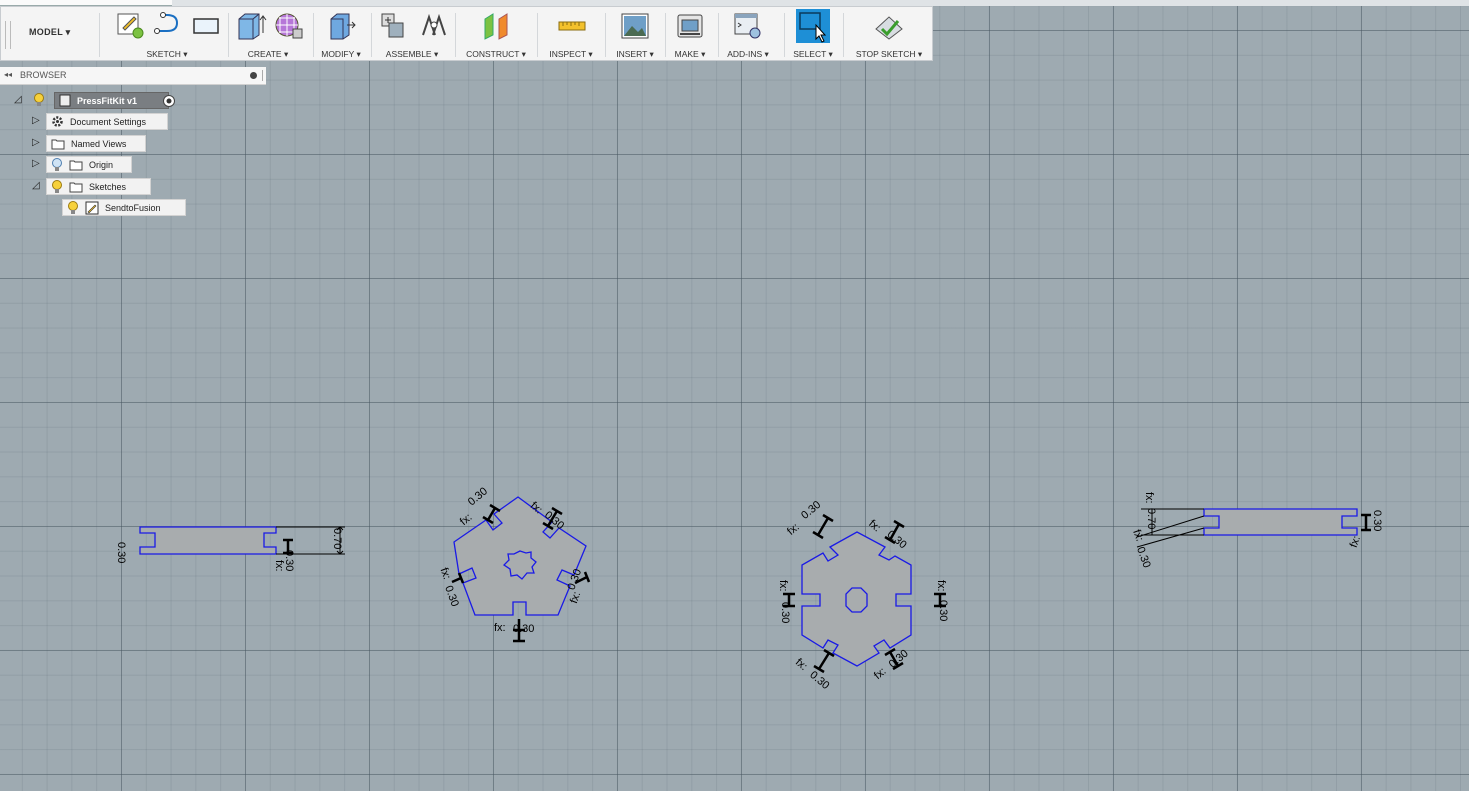 The image size is (1469, 791). I want to click on sketch-bar-left, so click(208, 540).